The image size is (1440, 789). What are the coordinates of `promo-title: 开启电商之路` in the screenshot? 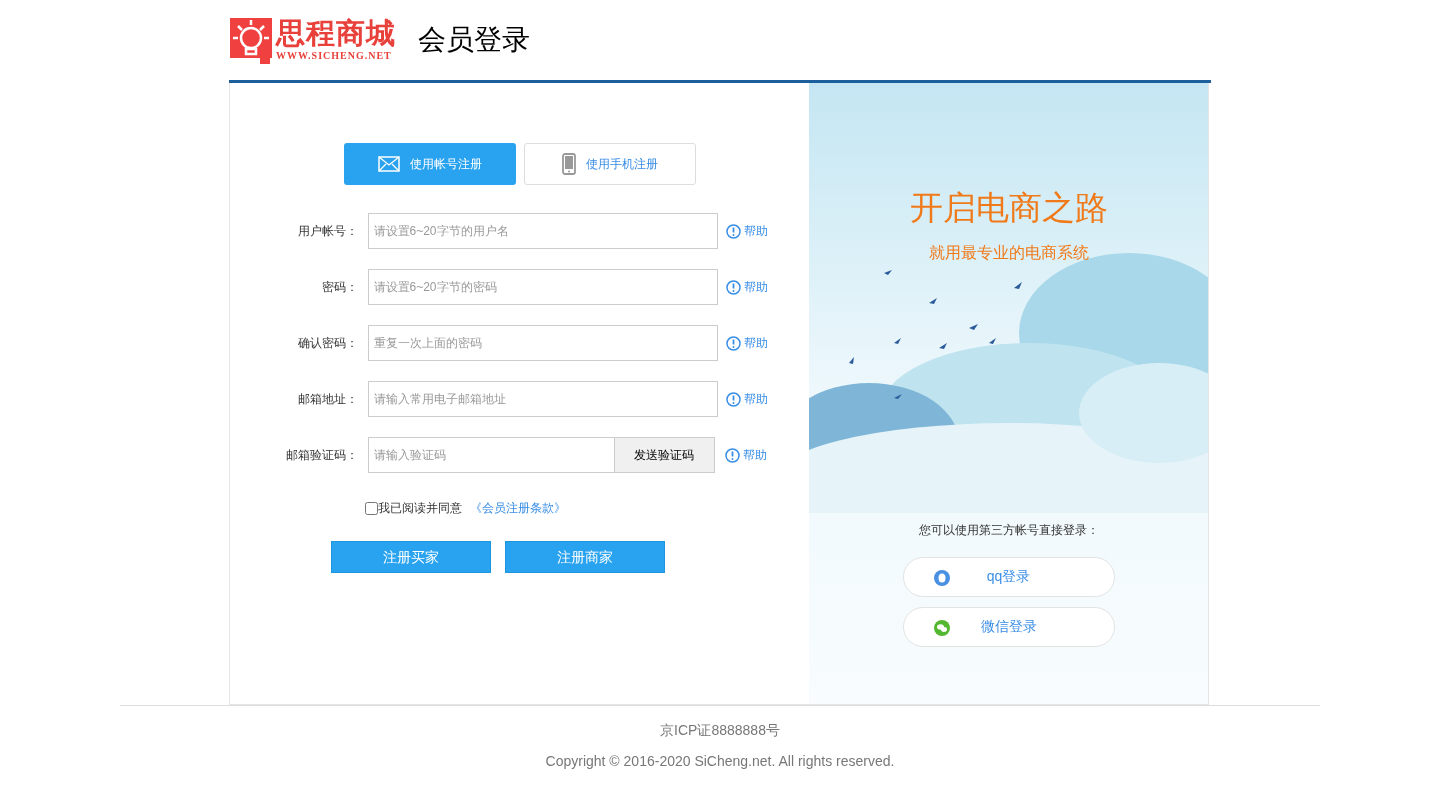 It's located at (1008, 208).